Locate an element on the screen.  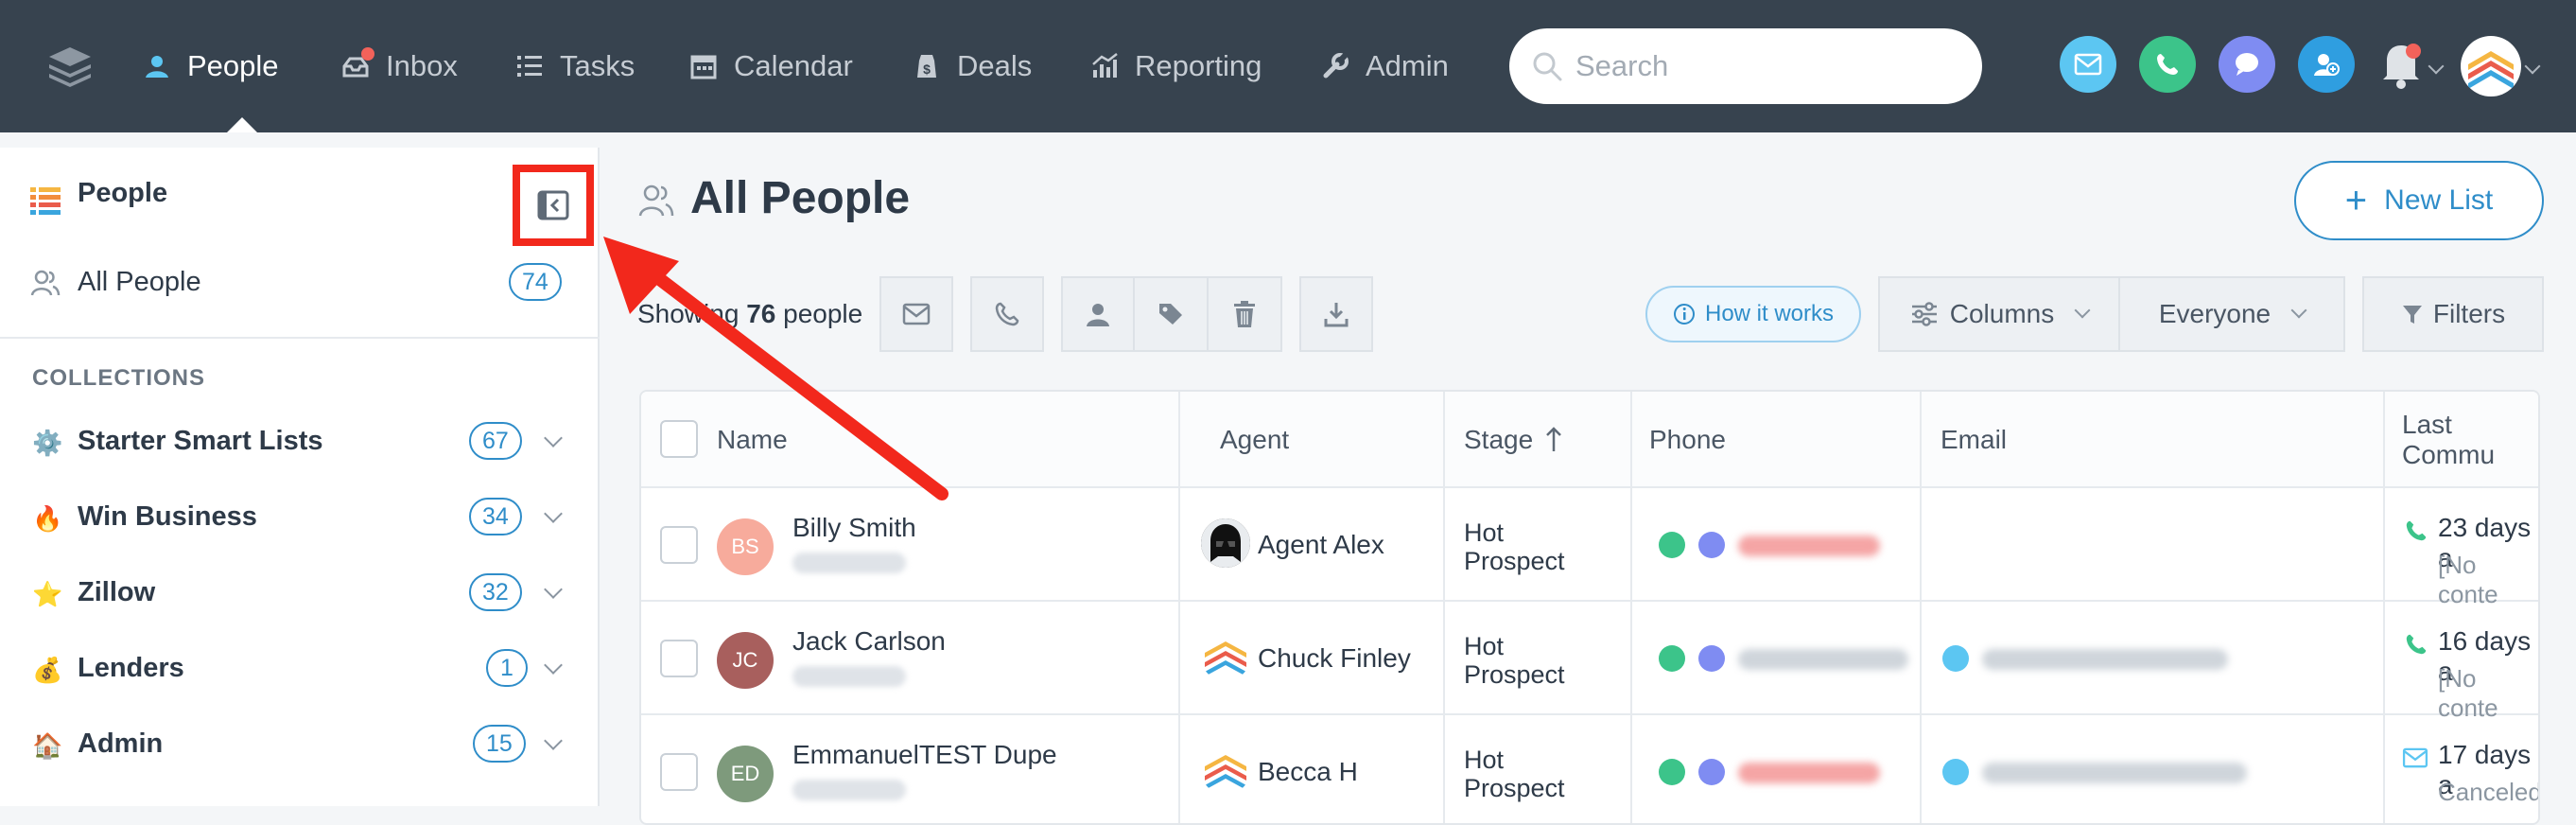
user-avatar is located at coordinates (2491, 66).